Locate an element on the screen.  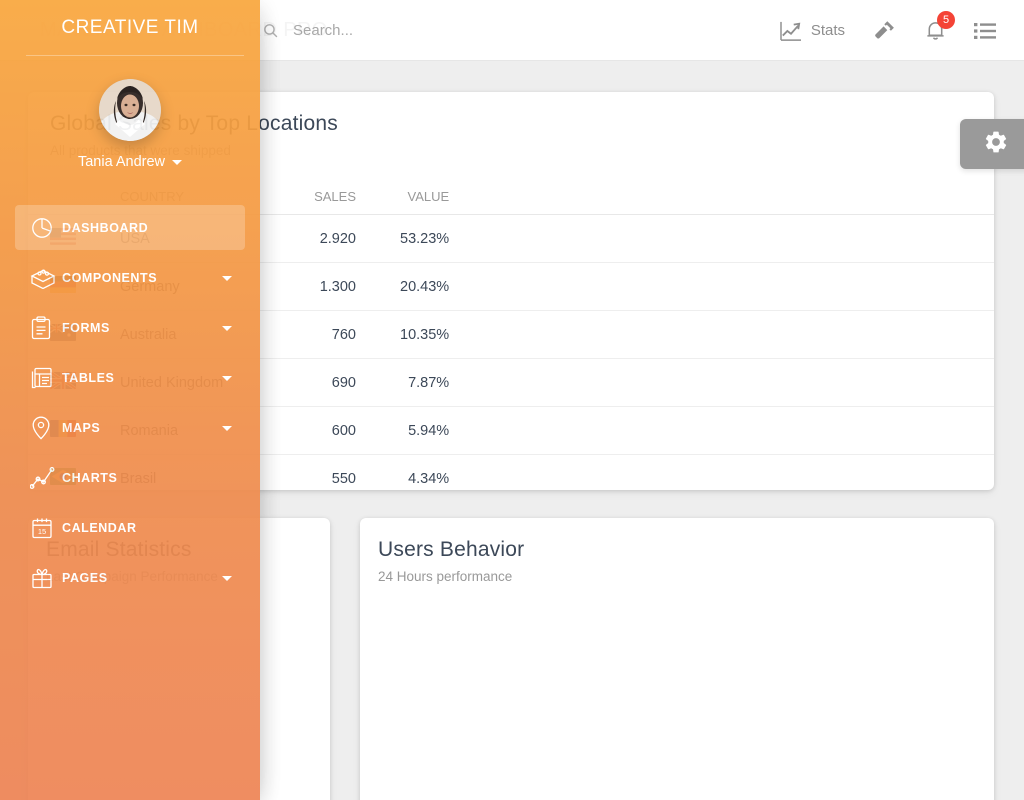
sidebar-item-forms: Forms is located at coordinates (130, 327).